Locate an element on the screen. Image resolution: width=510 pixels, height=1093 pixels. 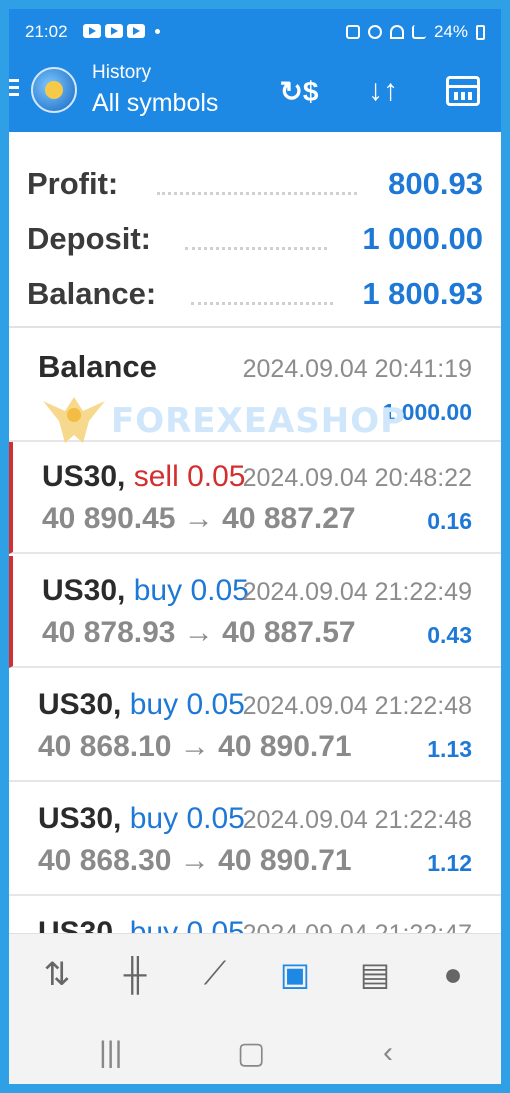
deal-prices: 40 890.45 → 40 887.27 is located at coordinates (199, 518).